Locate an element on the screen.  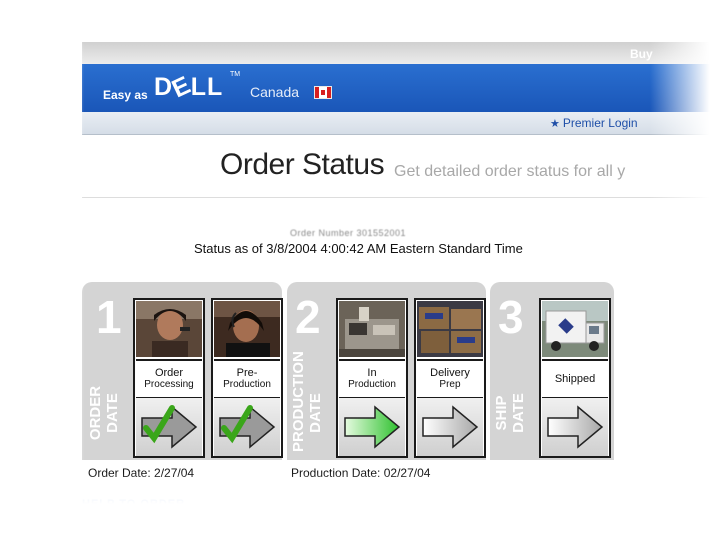
step-label: Shipped is located at coordinates (575, 379).